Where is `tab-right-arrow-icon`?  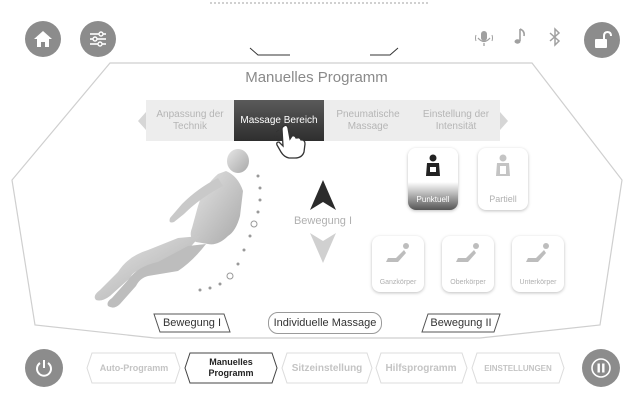
tab-right-arrow-icon is located at coordinates (504, 121).